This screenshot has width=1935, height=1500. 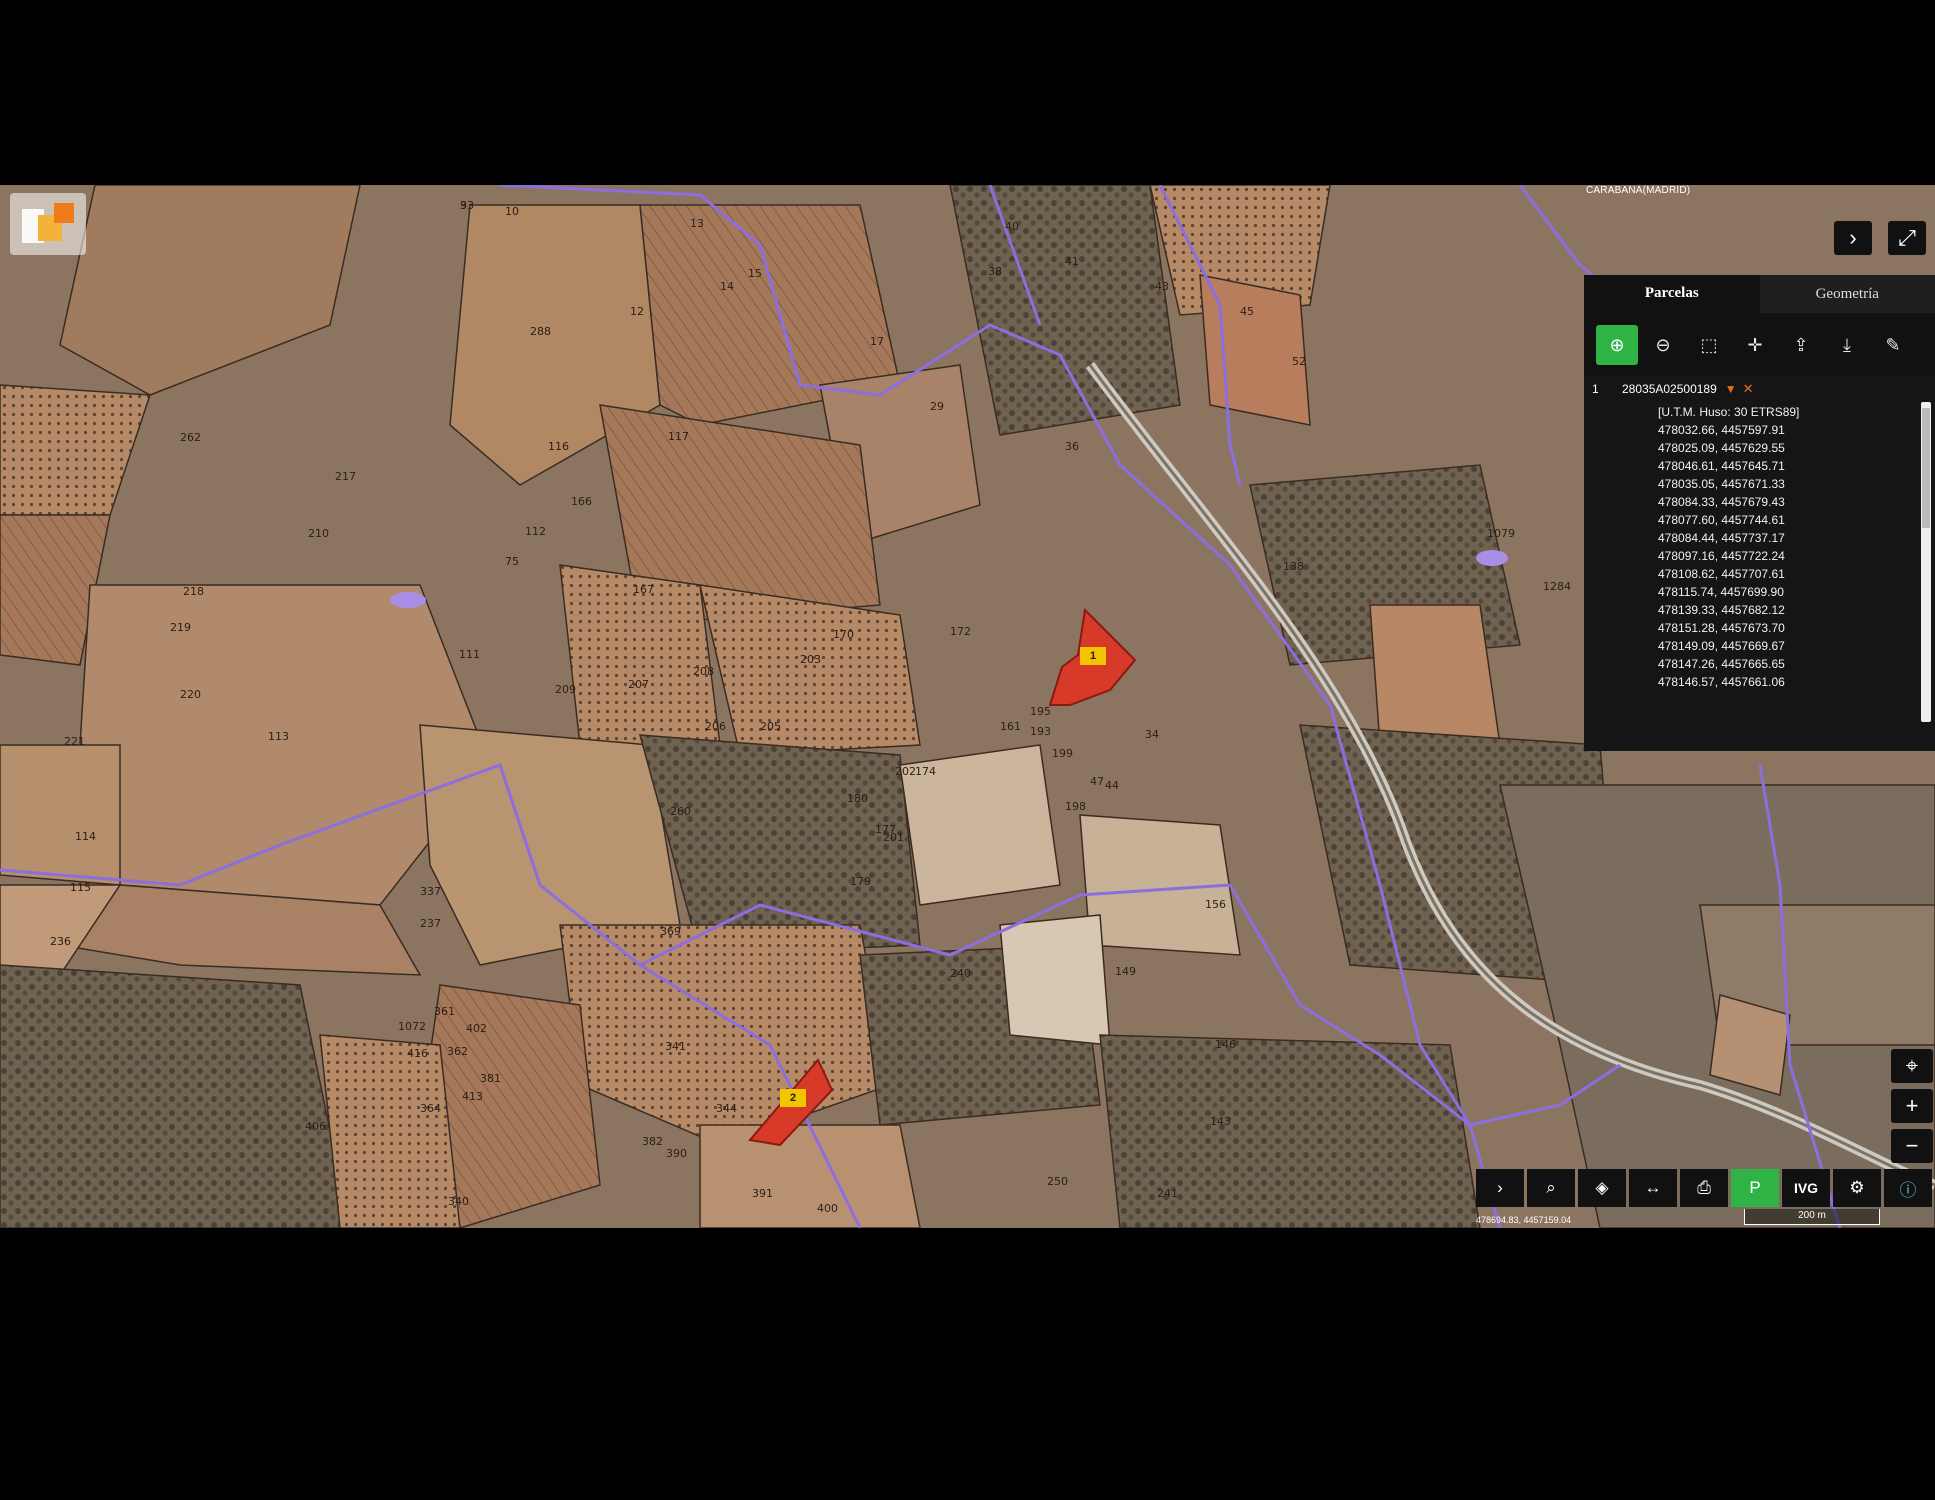 I want to click on add-point-button: ✛, so click(x=1755, y=345).